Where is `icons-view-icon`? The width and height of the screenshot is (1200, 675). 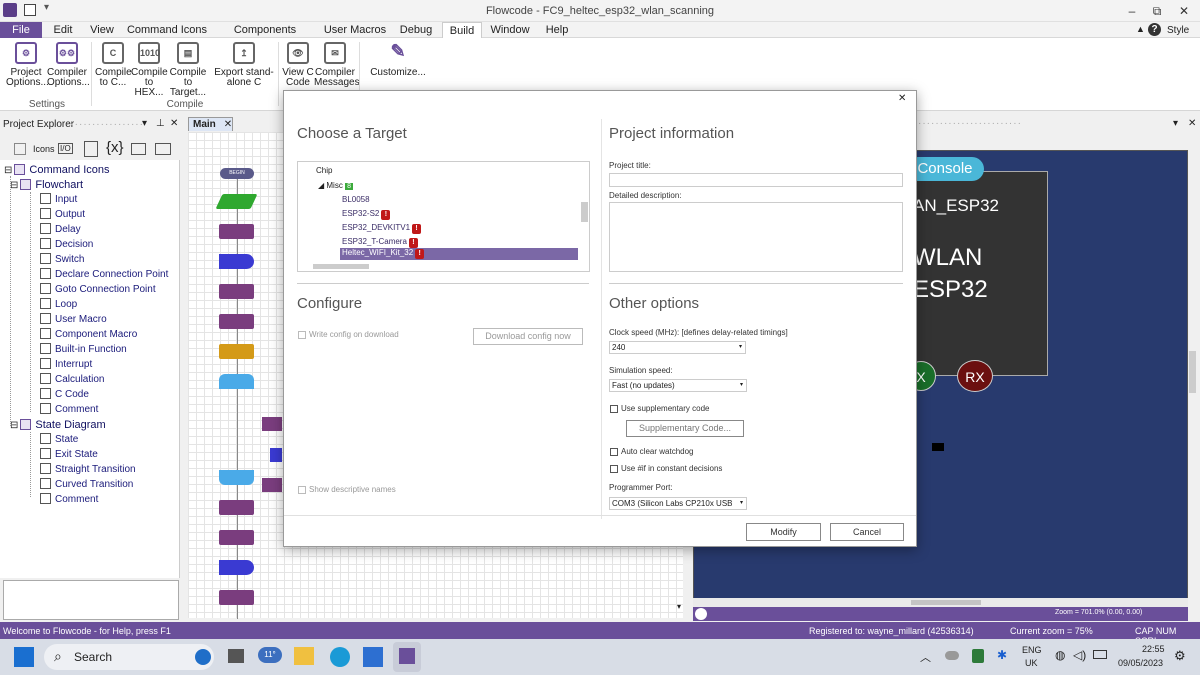 icons-view-icon is located at coordinates (20, 149).